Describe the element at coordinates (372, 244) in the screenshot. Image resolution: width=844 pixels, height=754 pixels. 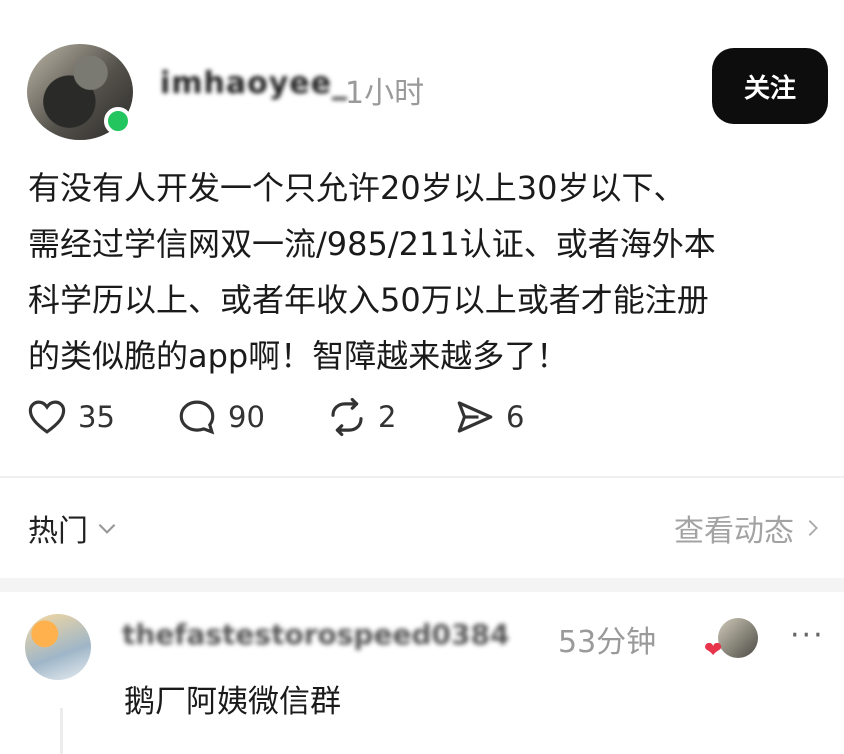
I see `post-text-line: 需经过学信网双一流/985/211认证、或者海外本` at that location.